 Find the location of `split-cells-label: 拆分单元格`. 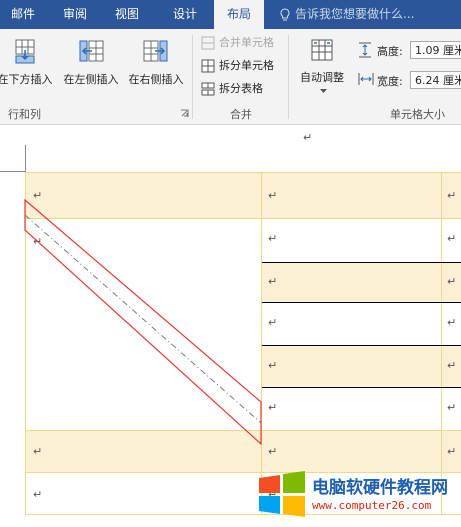

split-cells-label: 拆分单元格 is located at coordinates (246, 65).